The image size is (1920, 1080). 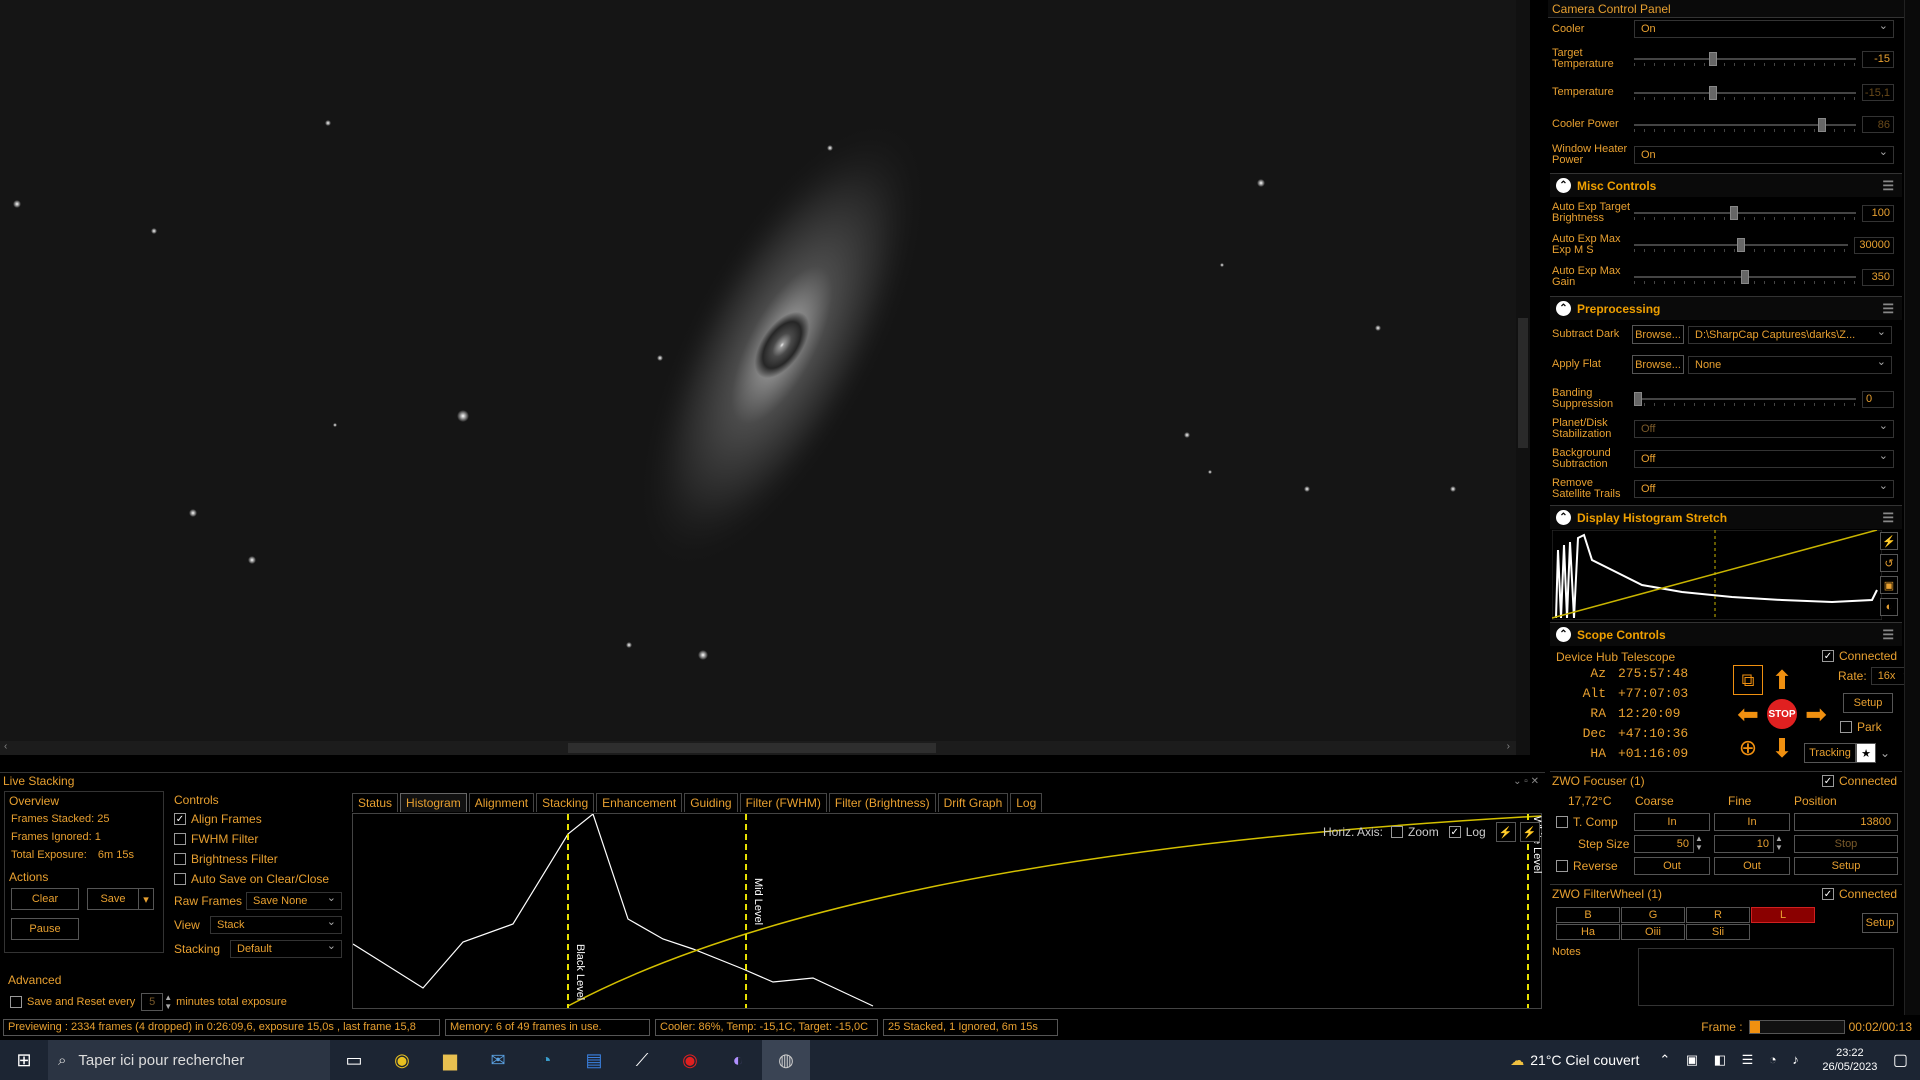 What do you see at coordinates (1726, 185) in the screenshot?
I see `misc-controls-header: ⌃ Misc Controls ☰` at bounding box center [1726, 185].